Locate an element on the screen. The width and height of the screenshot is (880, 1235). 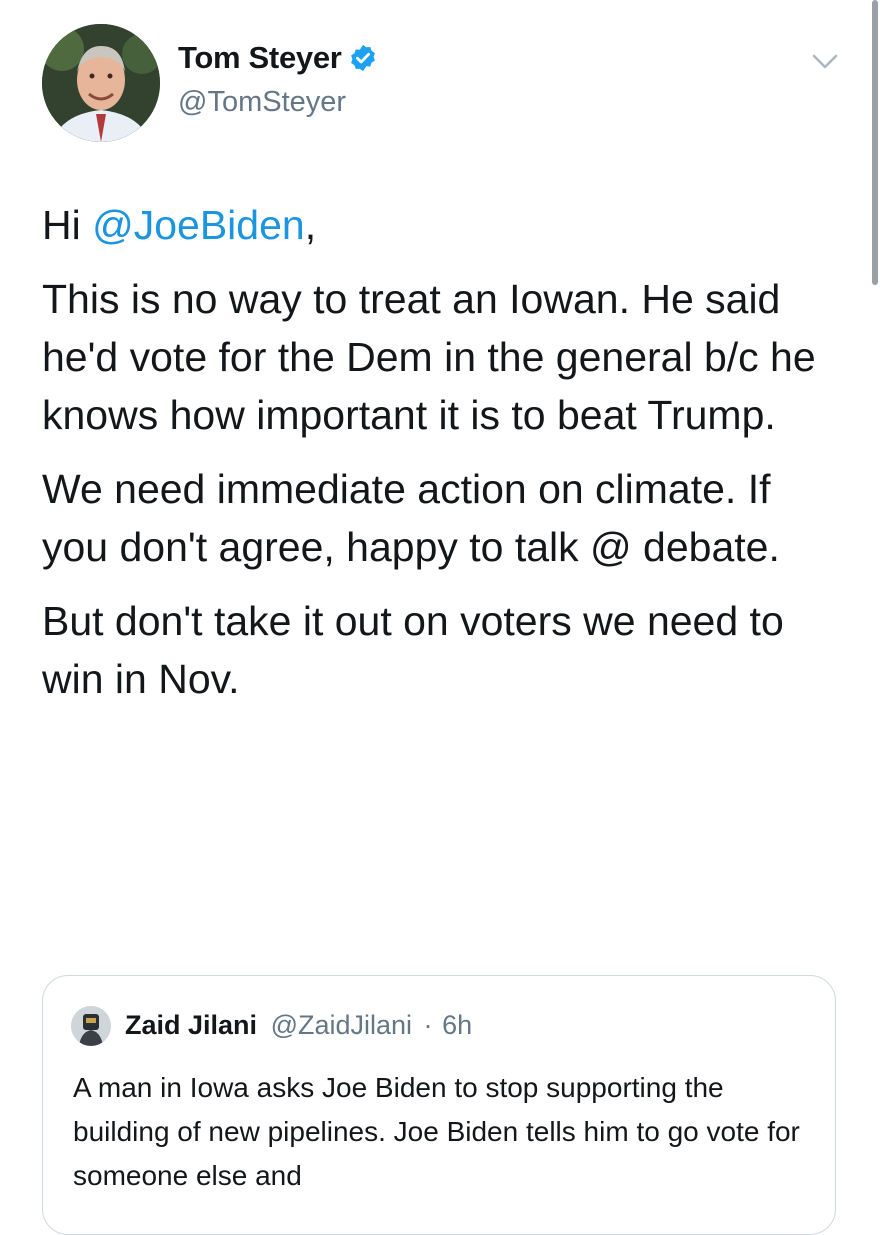
author-avatar is located at coordinates (101, 83).